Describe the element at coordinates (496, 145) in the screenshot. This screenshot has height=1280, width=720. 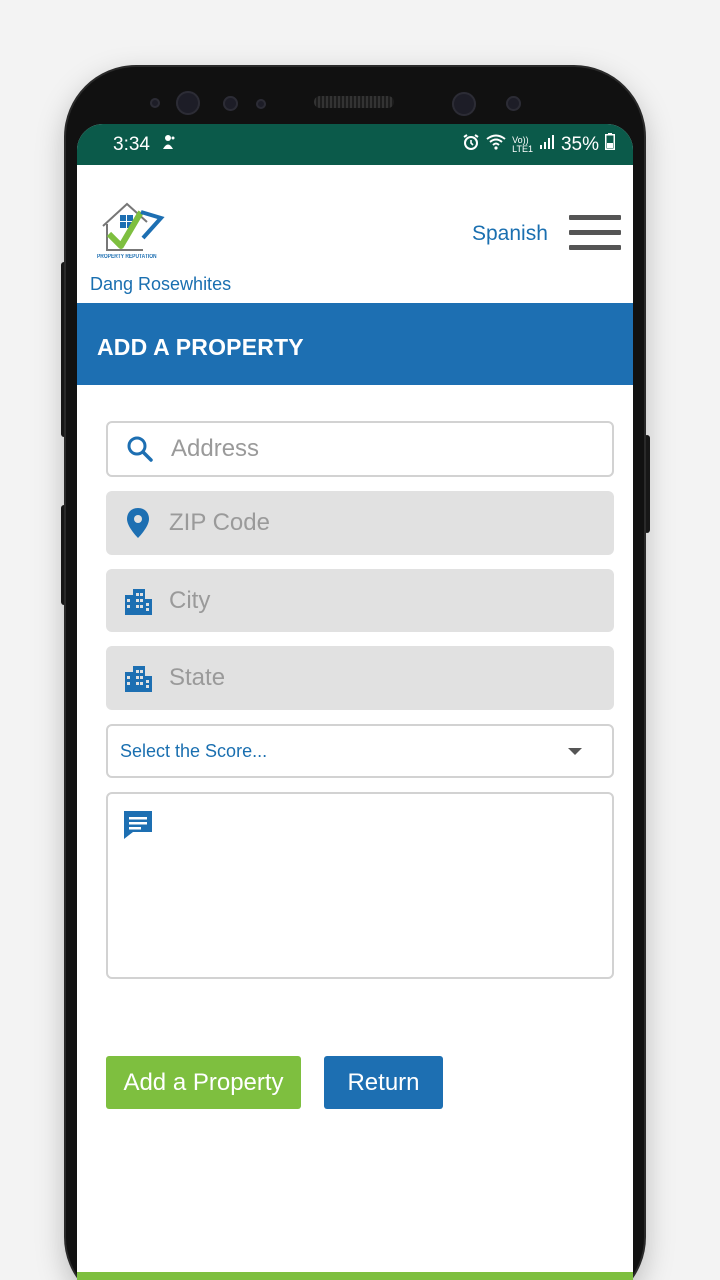
I see `wifi-icon` at that location.